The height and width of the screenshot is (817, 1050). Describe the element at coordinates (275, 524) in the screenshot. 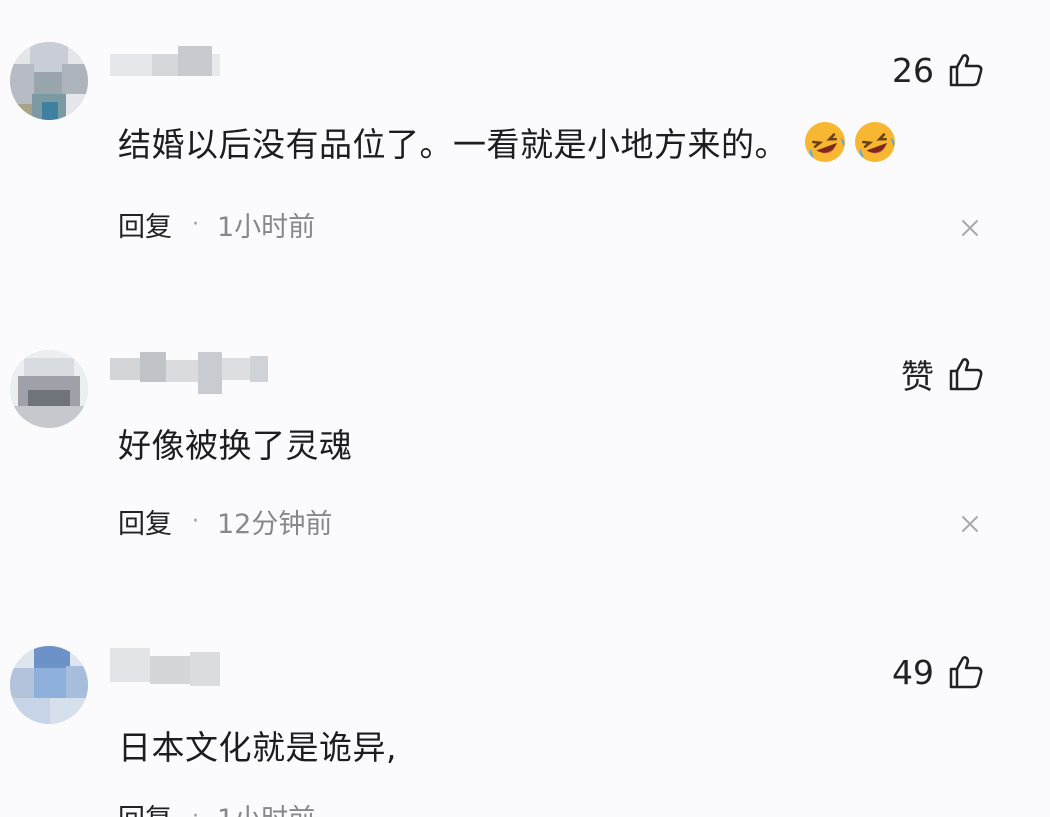

I see `comment-time: 12分钟前` at that location.